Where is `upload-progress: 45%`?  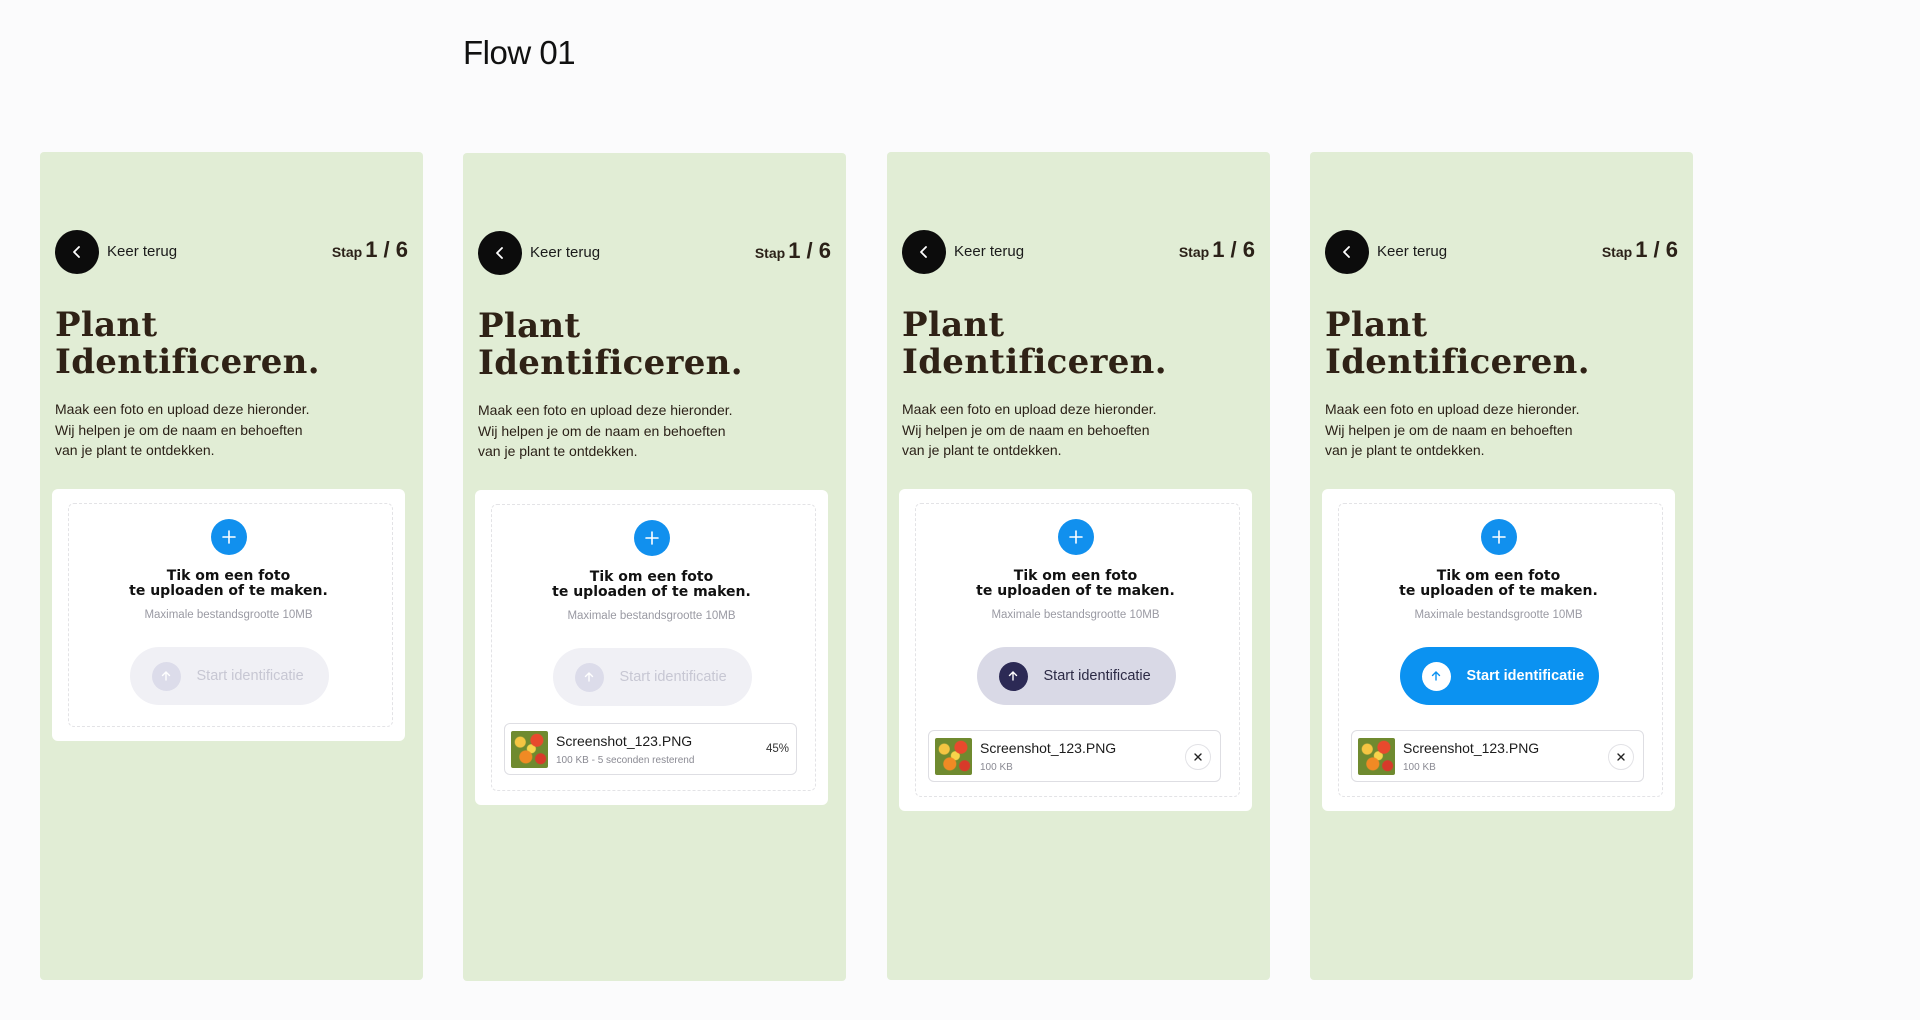
upload-progress: 45% is located at coordinates (777, 749).